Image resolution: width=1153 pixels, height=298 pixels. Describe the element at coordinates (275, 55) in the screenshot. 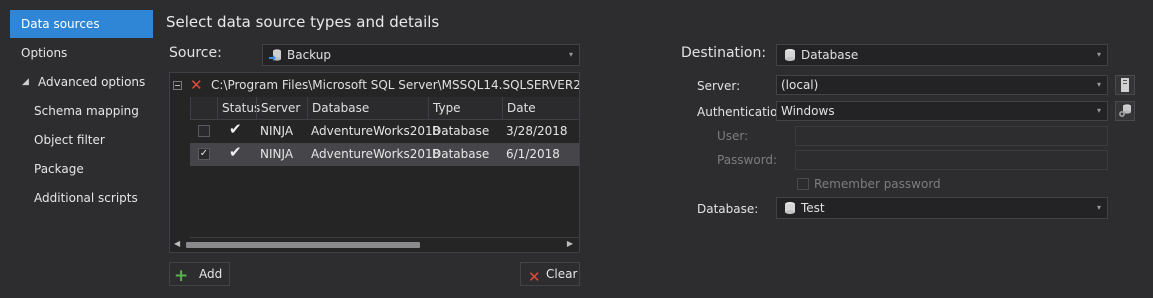

I see `backup-icon` at that location.